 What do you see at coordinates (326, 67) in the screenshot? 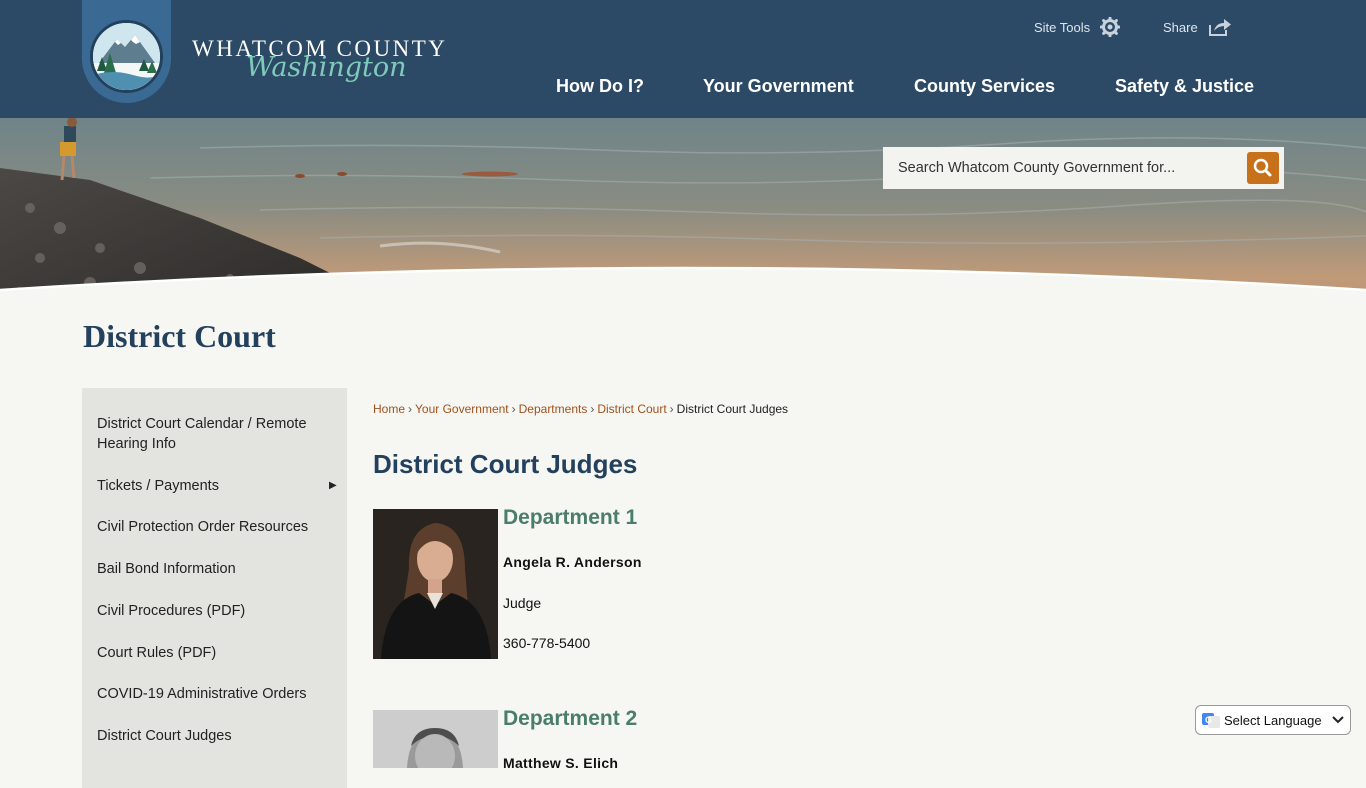
I see `logo-subtitle: Washington` at bounding box center [326, 67].